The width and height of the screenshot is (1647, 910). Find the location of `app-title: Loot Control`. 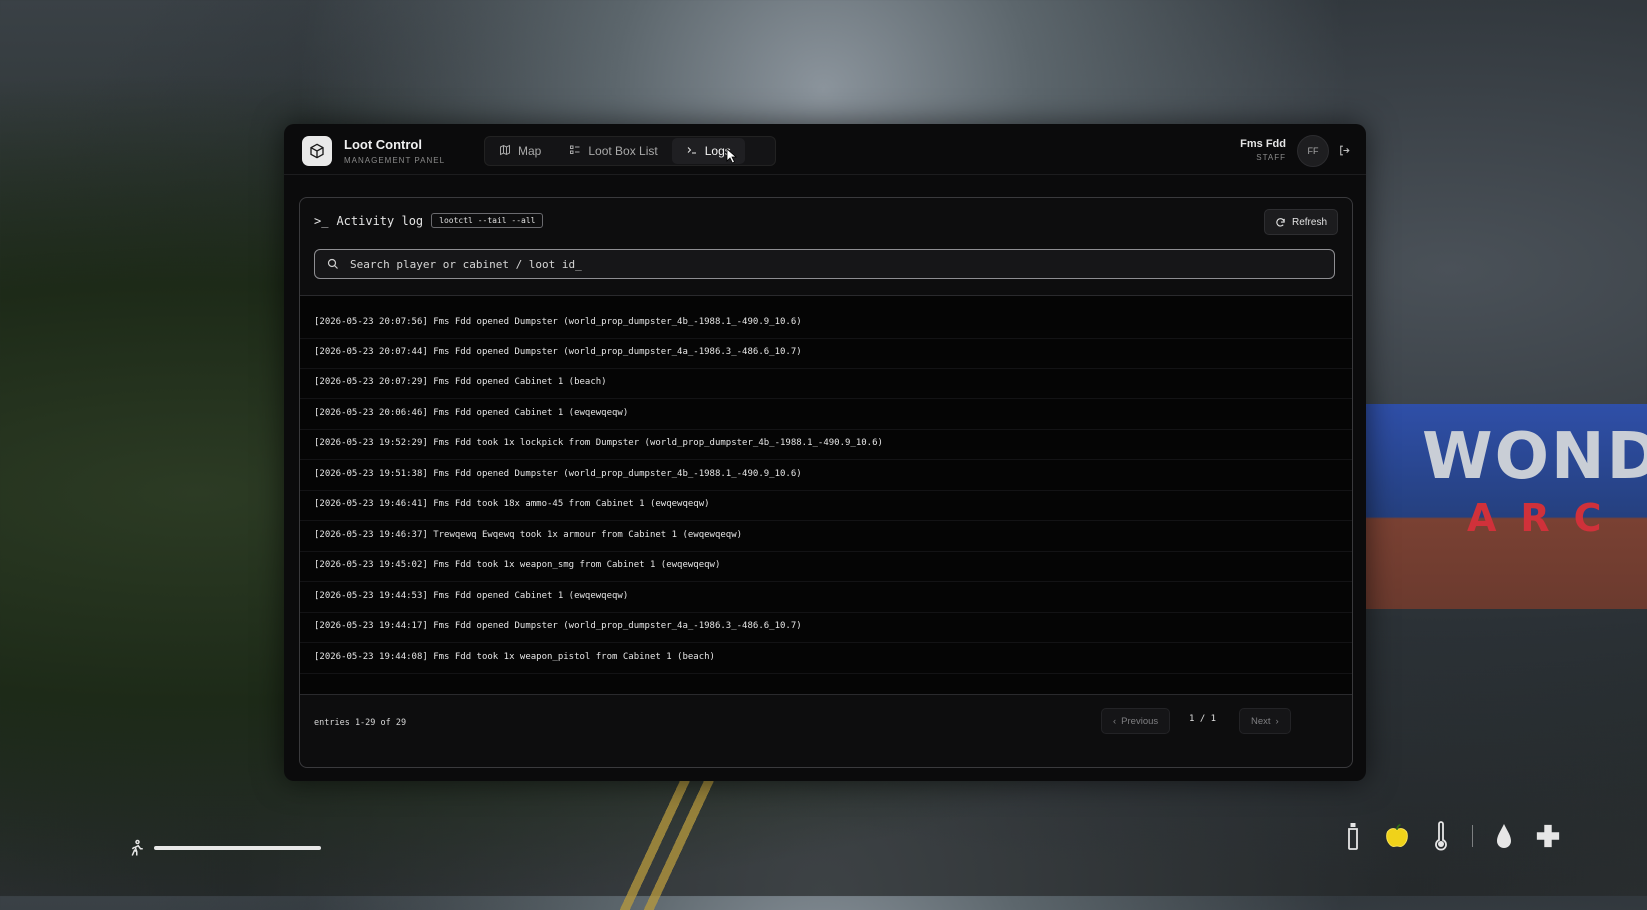

app-title: Loot Control is located at coordinates (383, 144).